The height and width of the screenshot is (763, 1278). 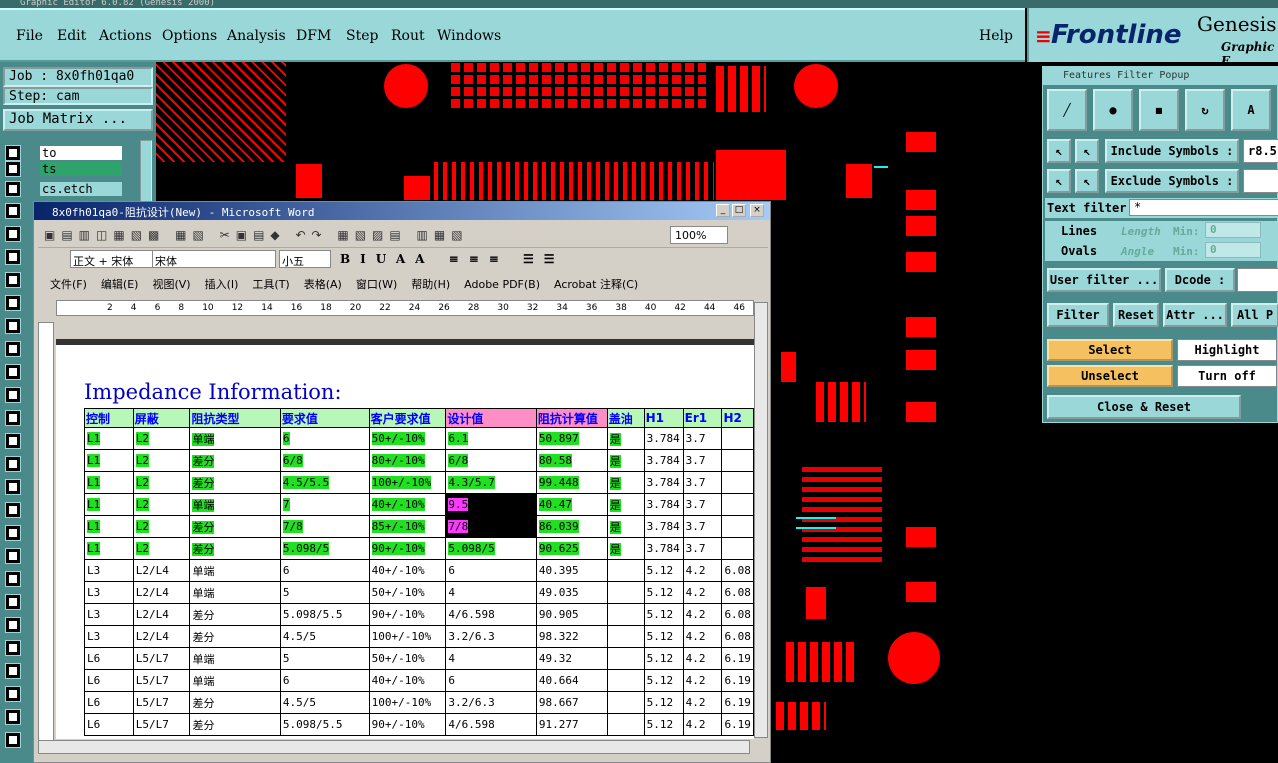 What do you see at coordinates (1067, 110) in the screenshot?
I see `line-tool-icon: ╱` at bounding box center [1067, 110].